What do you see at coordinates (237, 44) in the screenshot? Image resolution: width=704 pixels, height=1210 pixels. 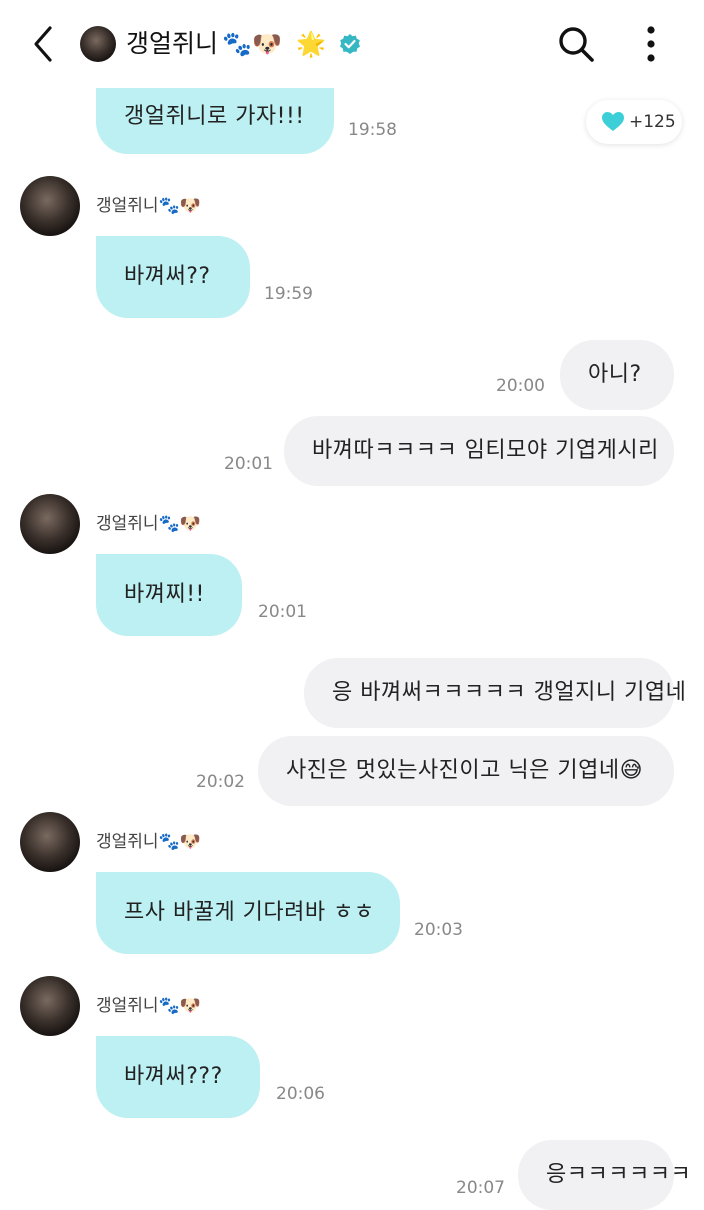 I see `paw-emoji: 🐾` at bounding box center [237, 44].